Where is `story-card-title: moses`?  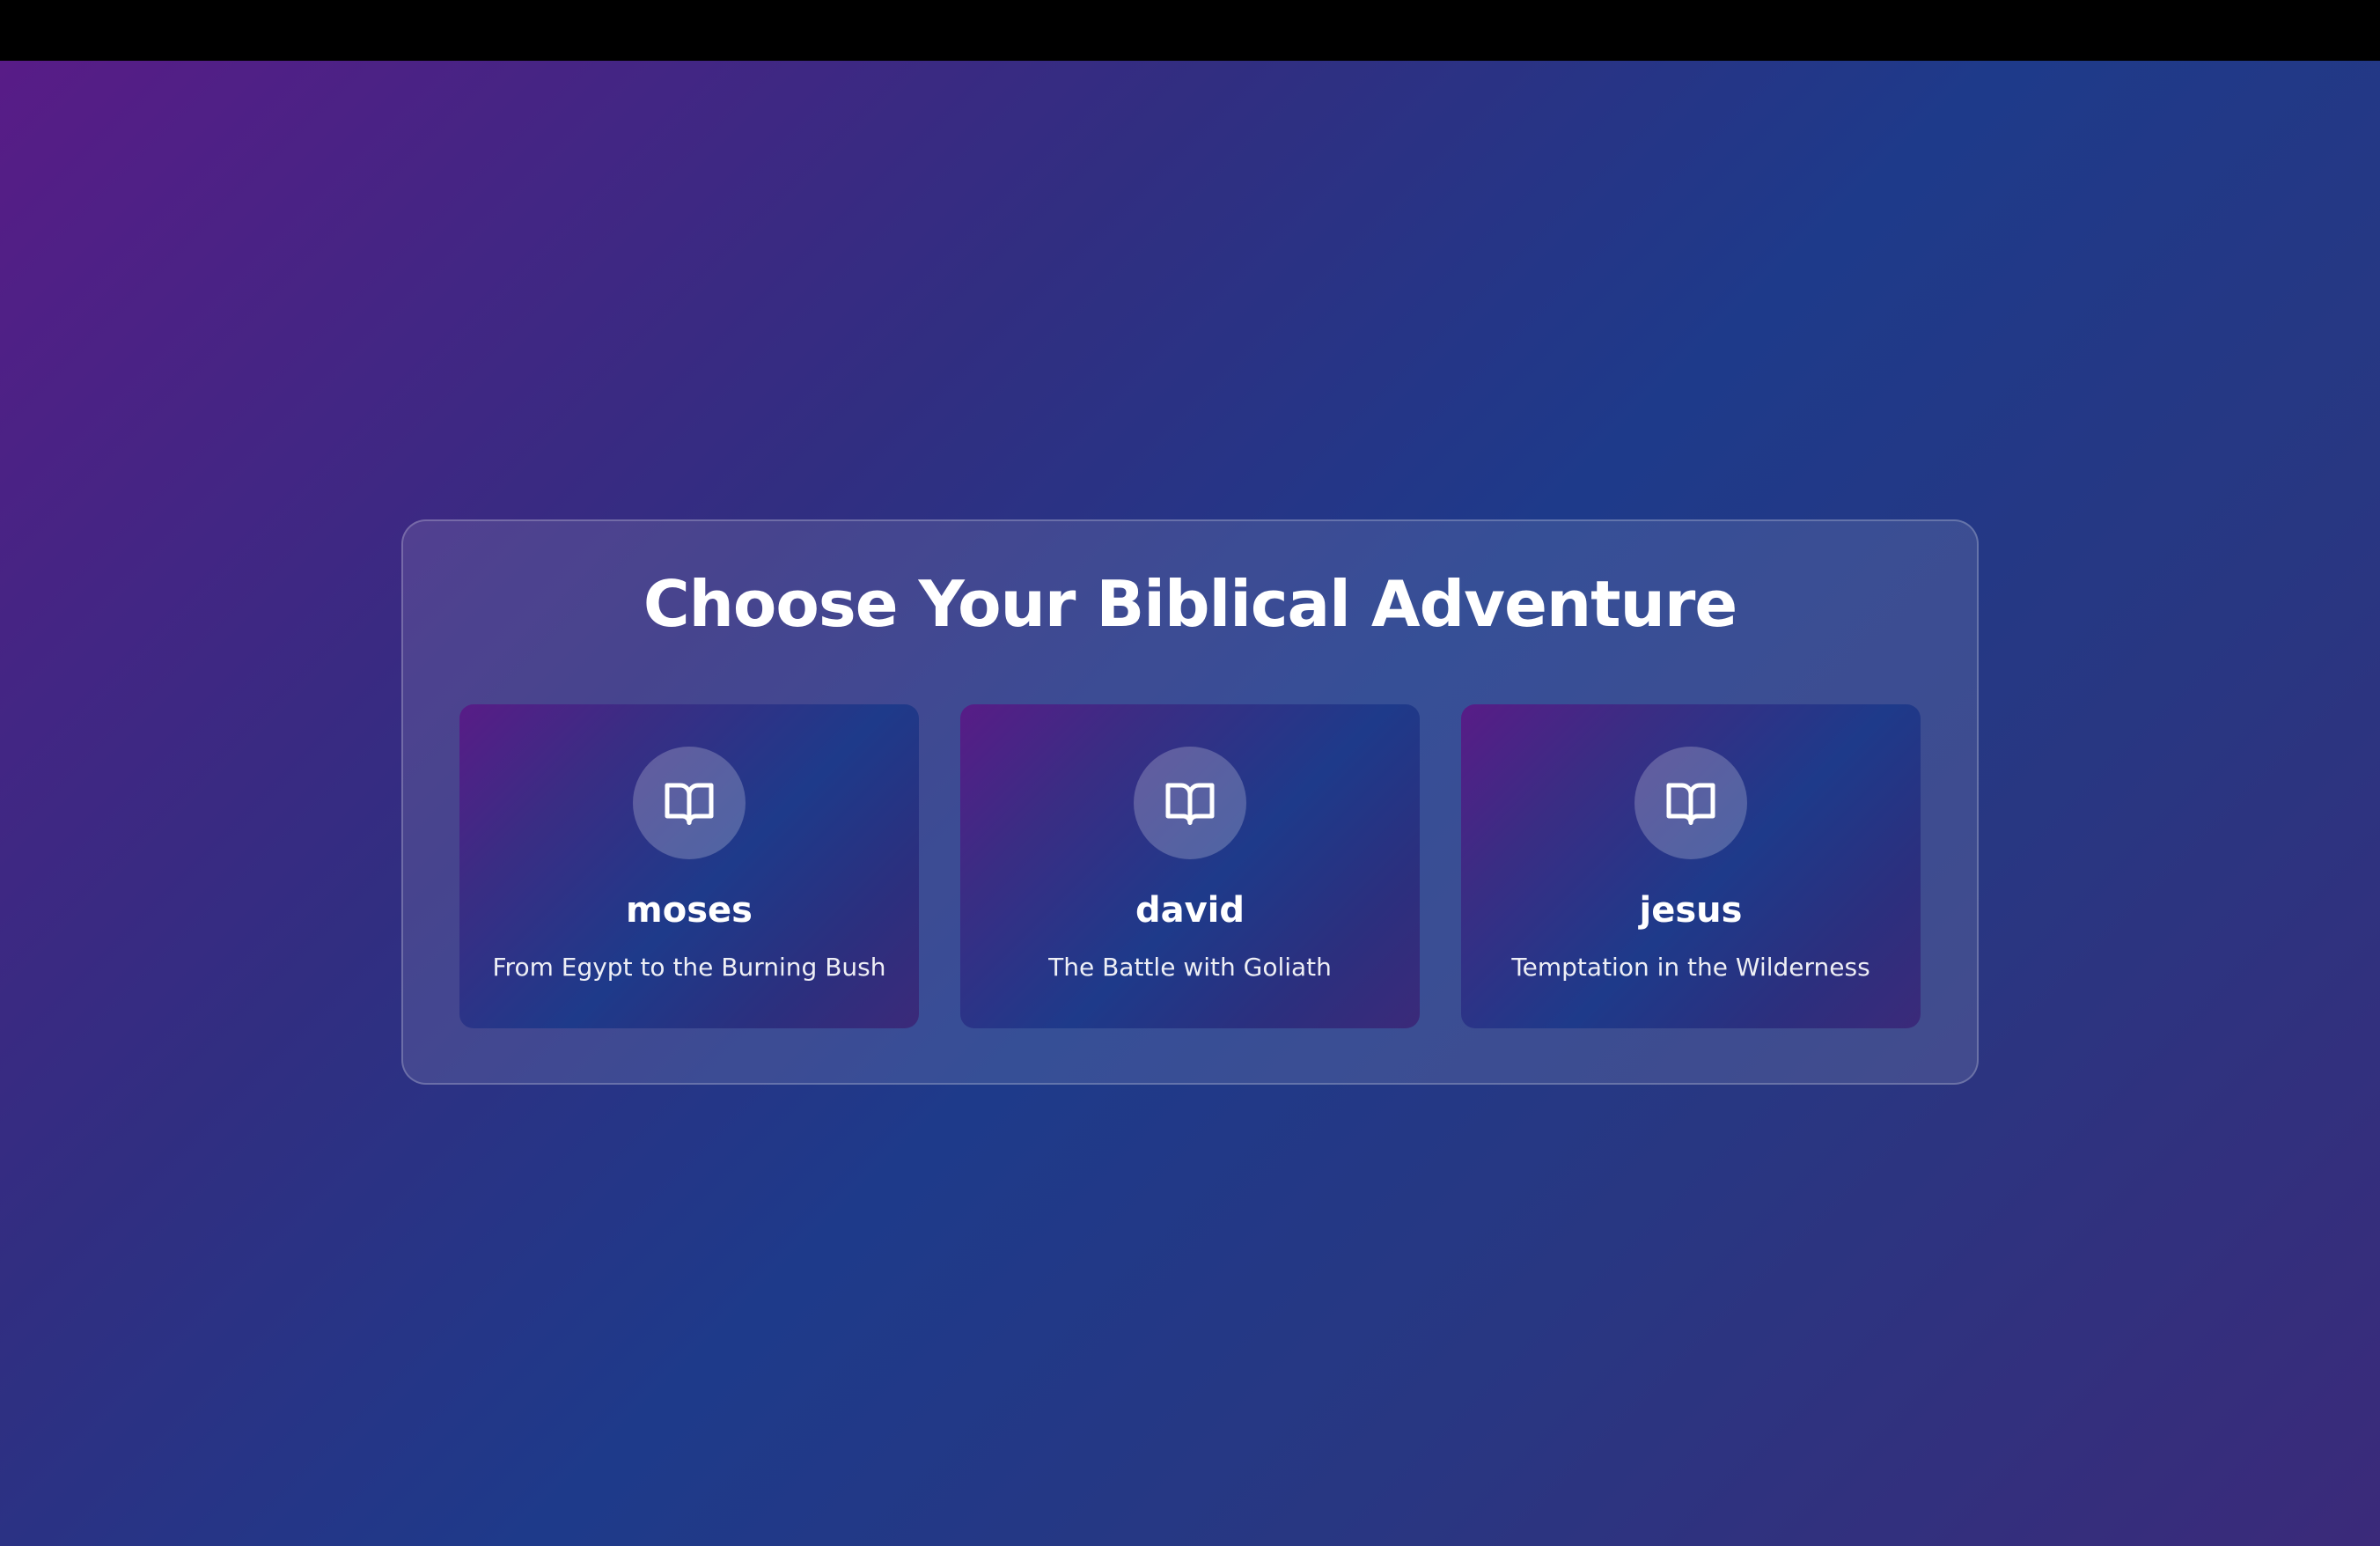
story-card-title: moses is located at coordinates (689, 910).